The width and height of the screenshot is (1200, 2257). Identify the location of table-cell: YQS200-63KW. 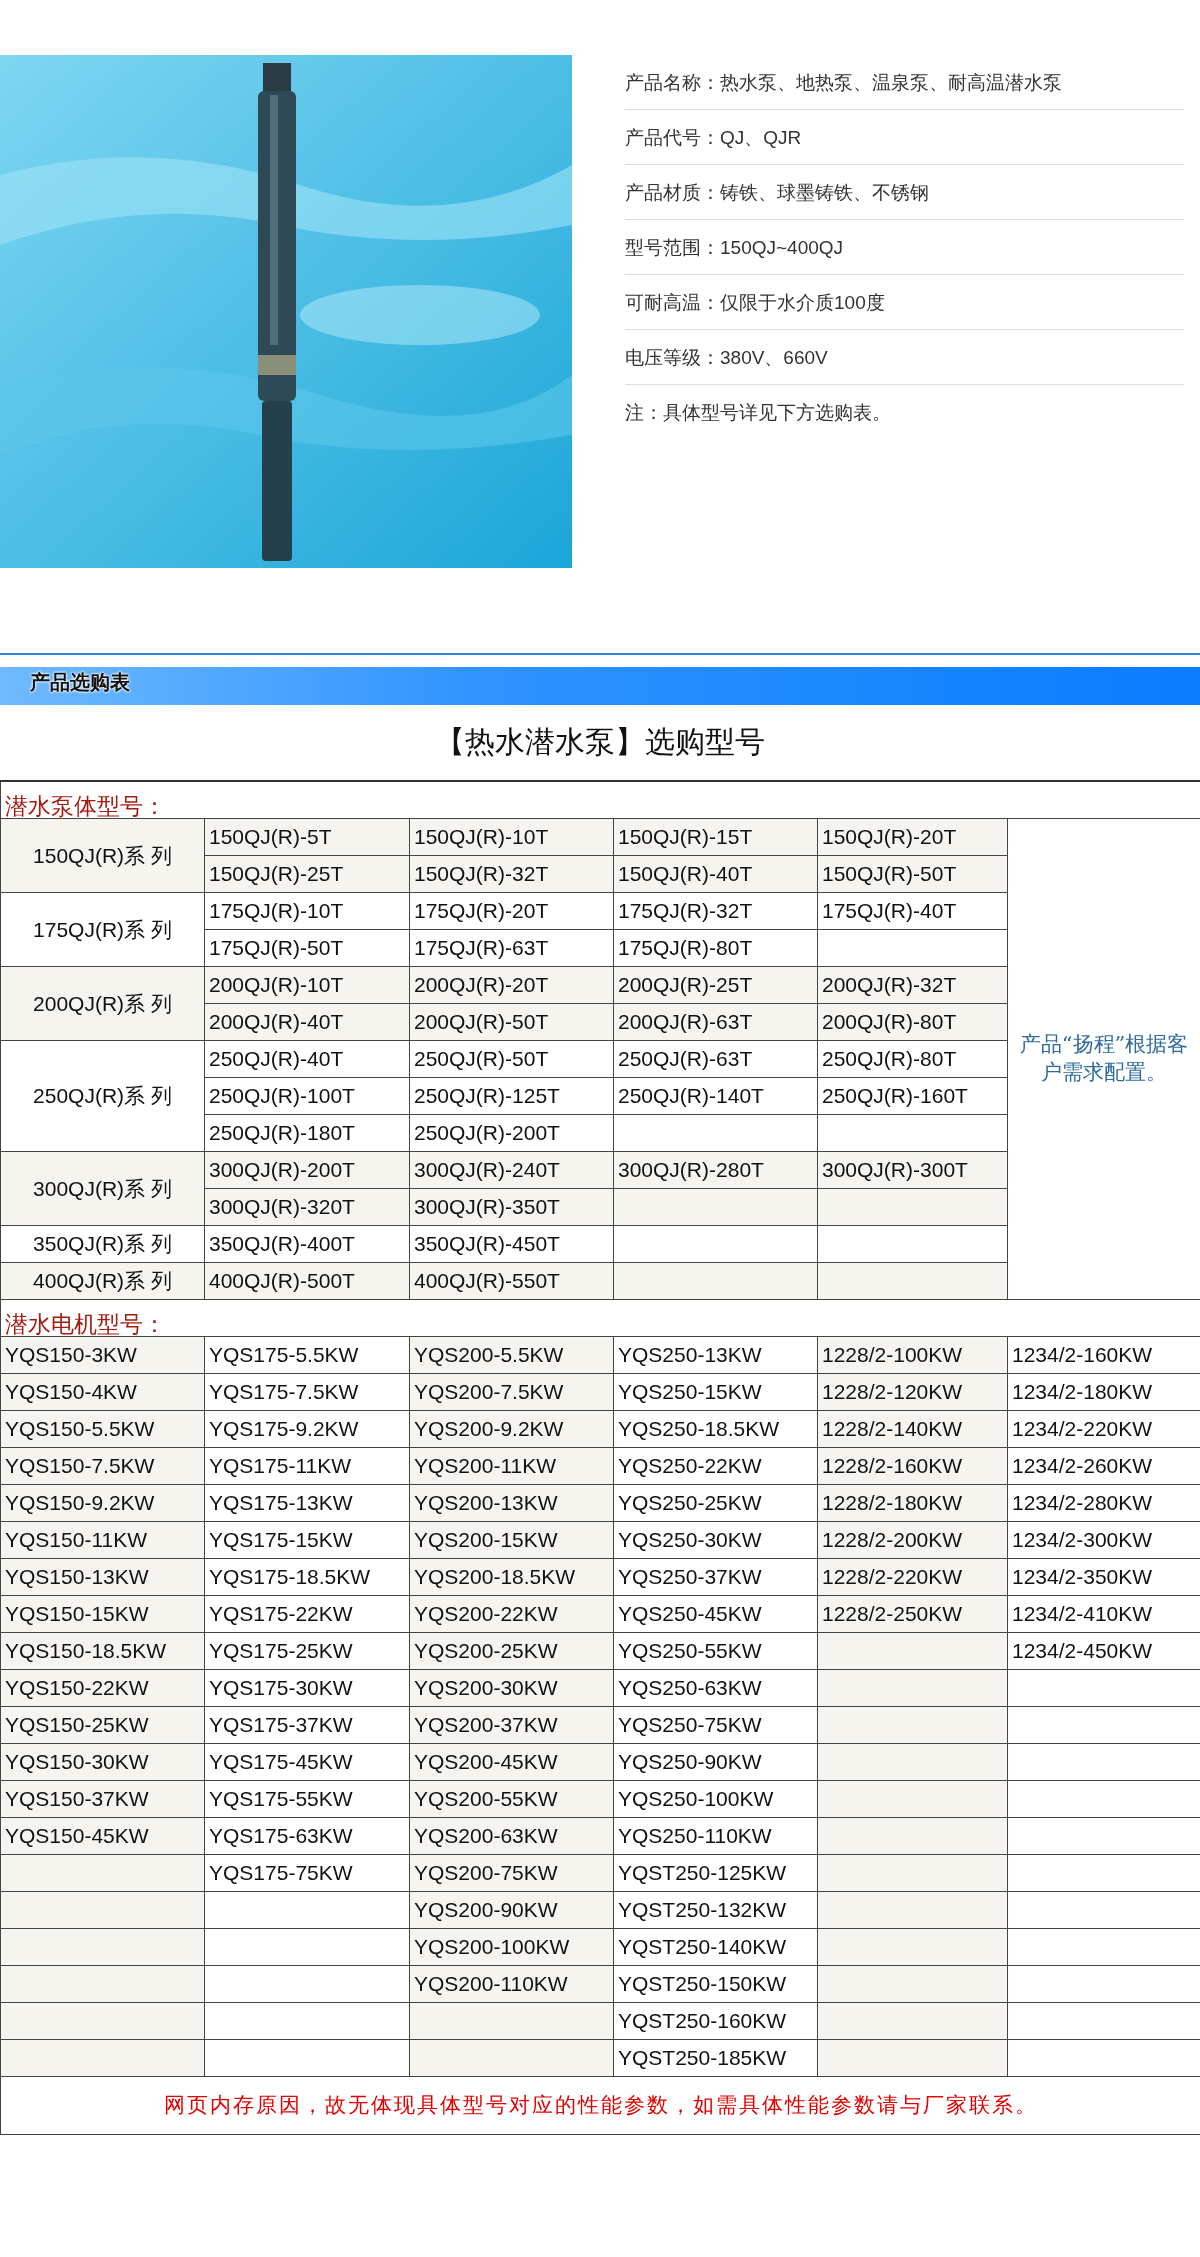
(511, 1835).